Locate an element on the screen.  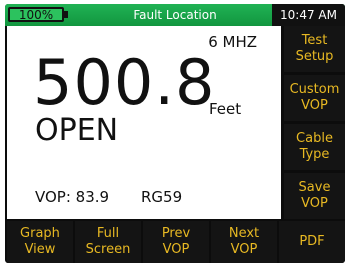
battery-icon: 100% is located at coordinates (36, 14).